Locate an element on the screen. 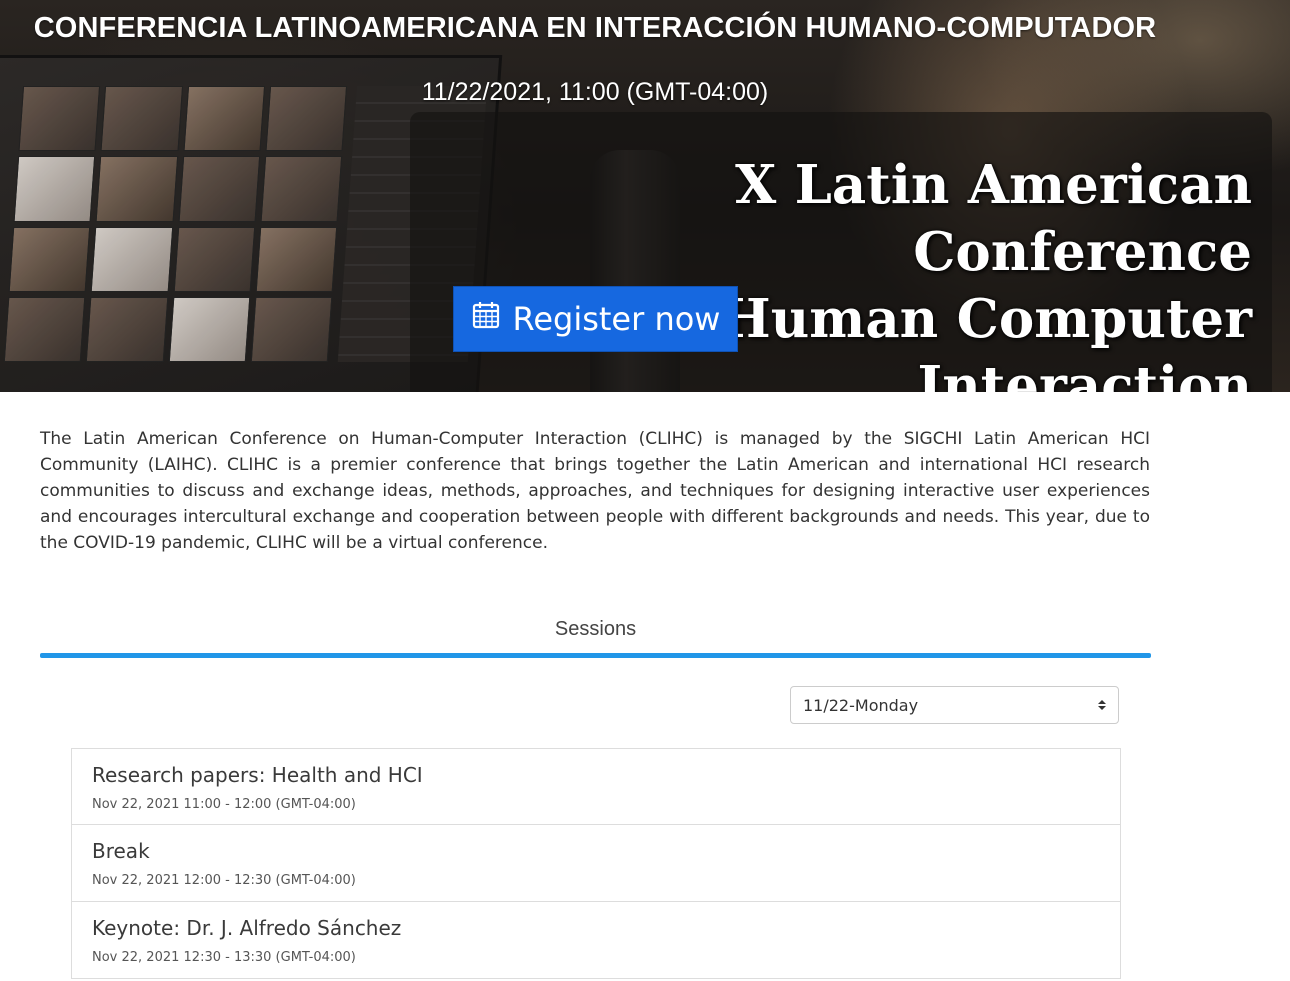  tabs-nav: Sessions is located at coordinates (595, 638).